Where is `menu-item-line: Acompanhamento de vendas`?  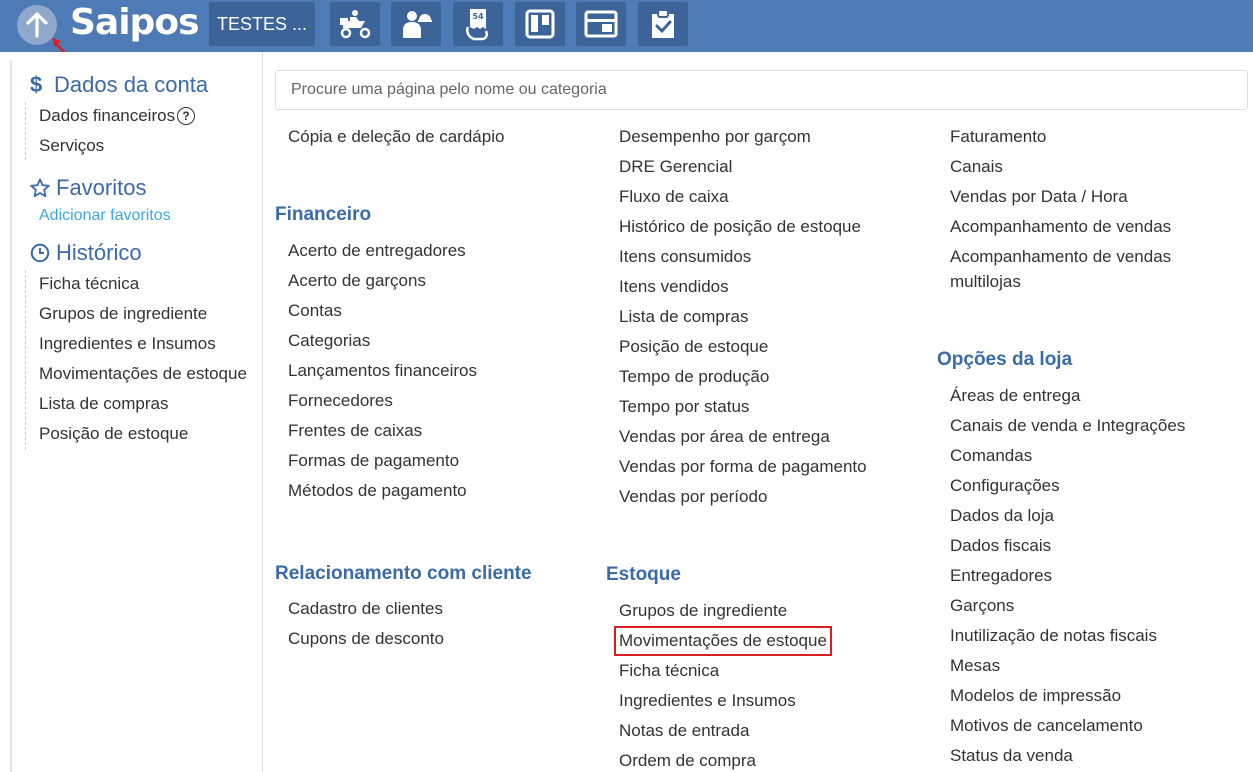
menu-item-line: Acompanhamento de vendas is located at coordinates (1061, 256).